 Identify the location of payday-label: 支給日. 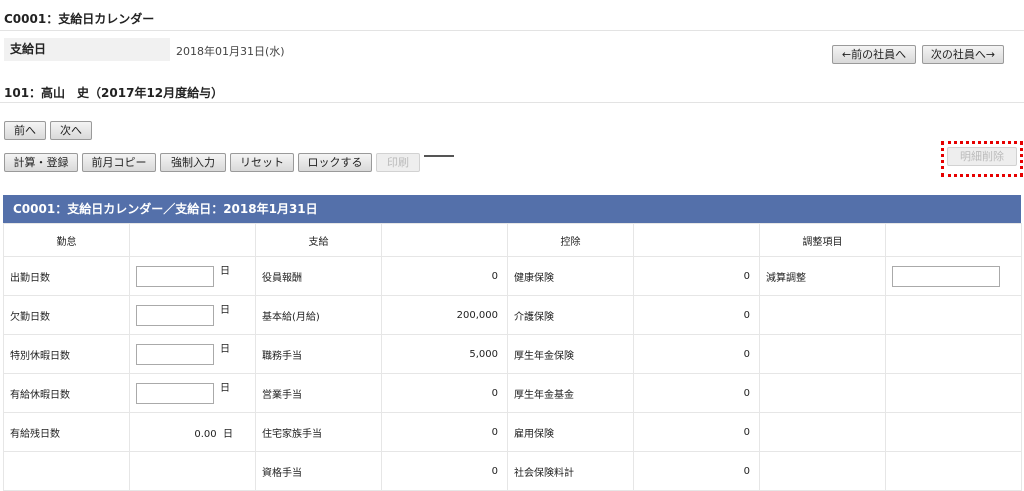
(87, 49).